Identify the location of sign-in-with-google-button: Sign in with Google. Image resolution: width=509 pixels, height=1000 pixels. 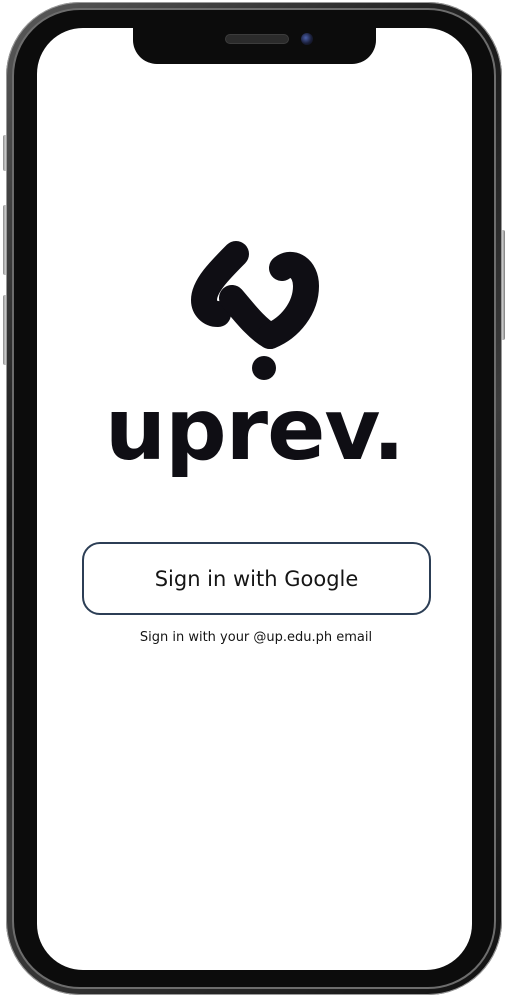
(256, 578).